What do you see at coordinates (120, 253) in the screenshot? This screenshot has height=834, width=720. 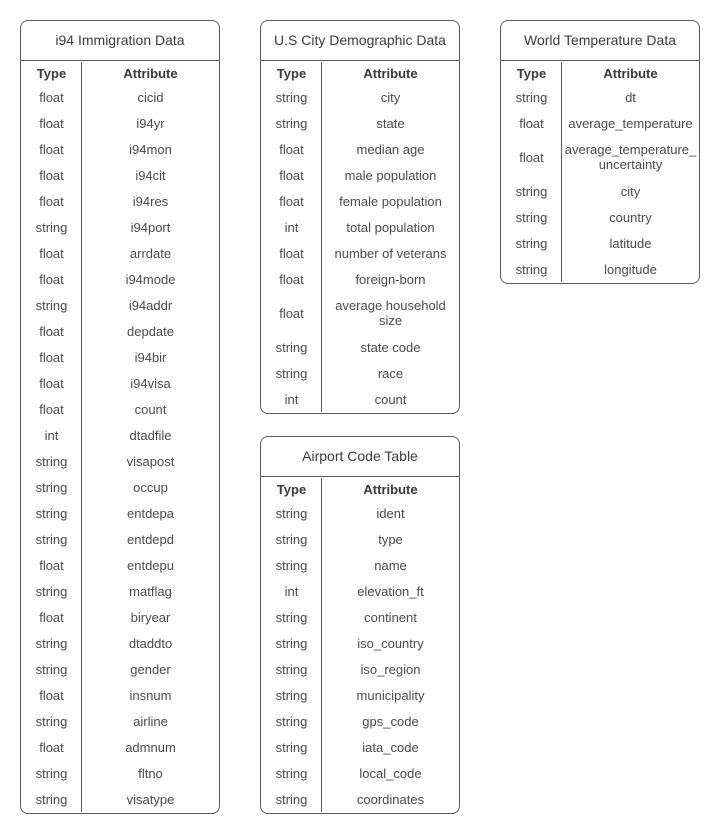 I see `table-row: float arrdate` at bounding box center [120, 253].